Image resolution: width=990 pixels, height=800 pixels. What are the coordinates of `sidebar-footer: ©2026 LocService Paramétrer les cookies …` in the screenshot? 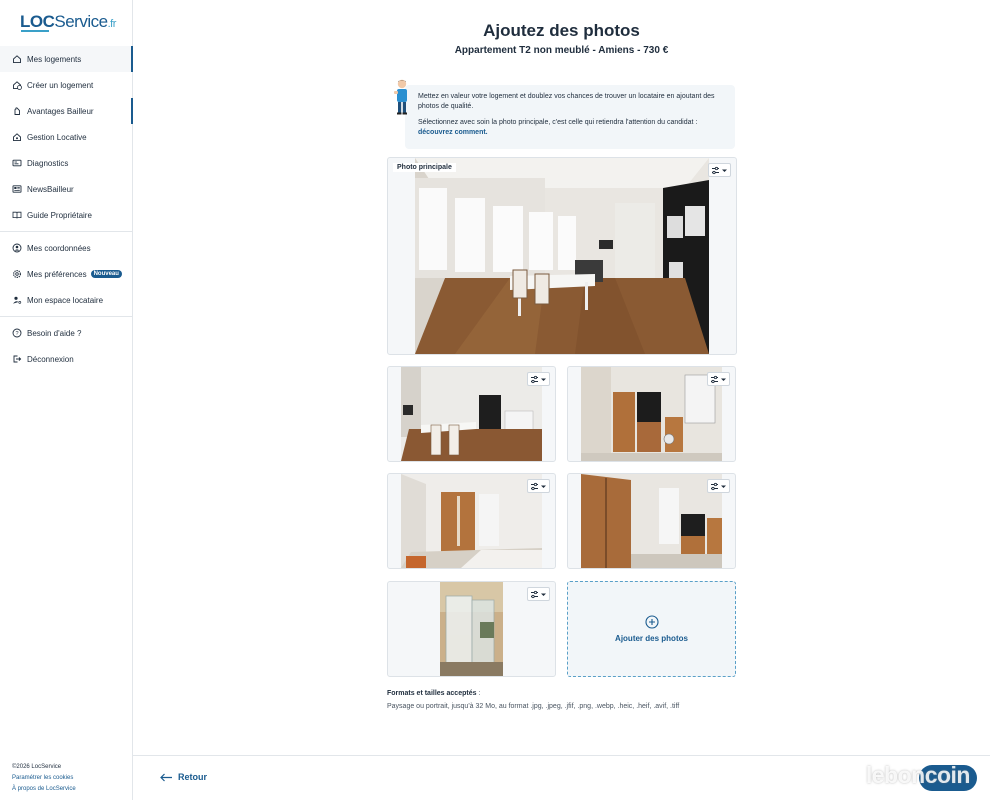 It's located at (44, 778).